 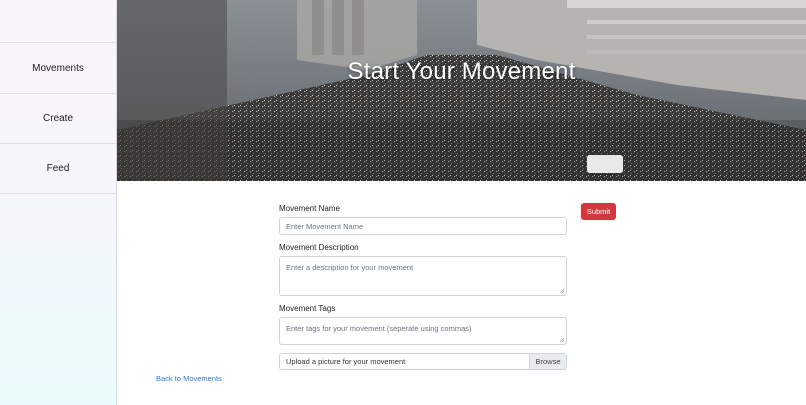 I want to click on sidebar-item-label: Create, so click(x=57, y=118).